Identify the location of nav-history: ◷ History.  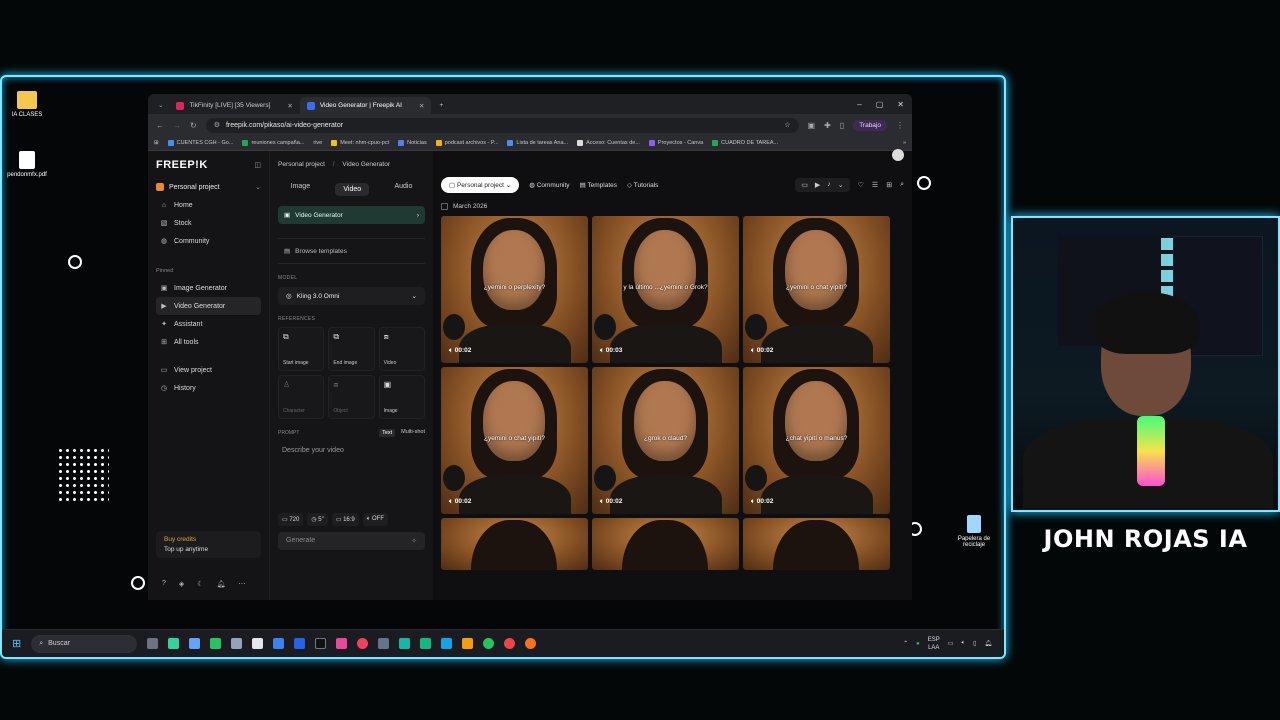
(208, 388).